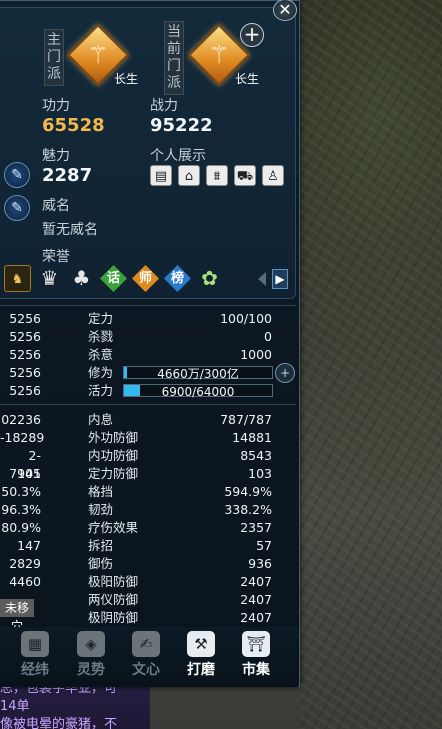  Describe the element at coordinates (136, 438) in the screenshot. I see `attr-row: -18289 外功防御 14881` at that location.